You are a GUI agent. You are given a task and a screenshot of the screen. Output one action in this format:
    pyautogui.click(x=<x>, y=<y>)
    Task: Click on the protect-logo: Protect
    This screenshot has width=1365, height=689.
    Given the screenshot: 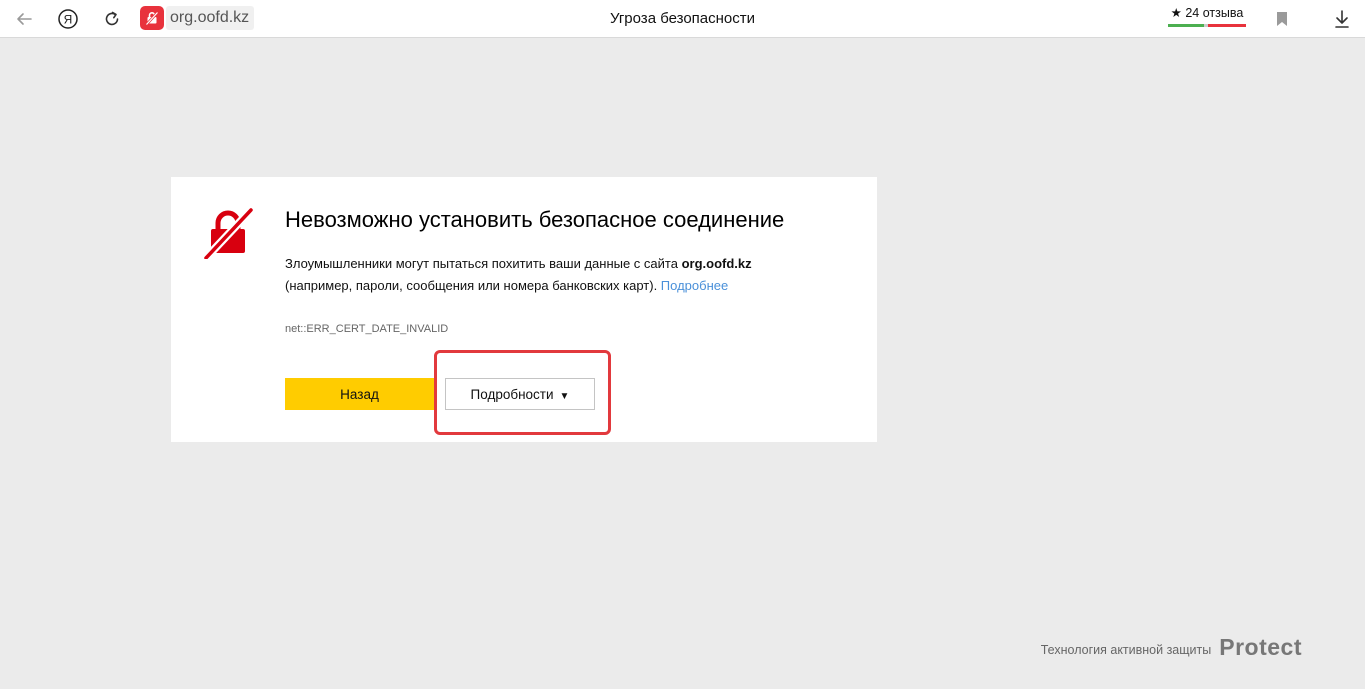 What is the action you would take?
    pyautogui.click(x=1260, y=647)
    